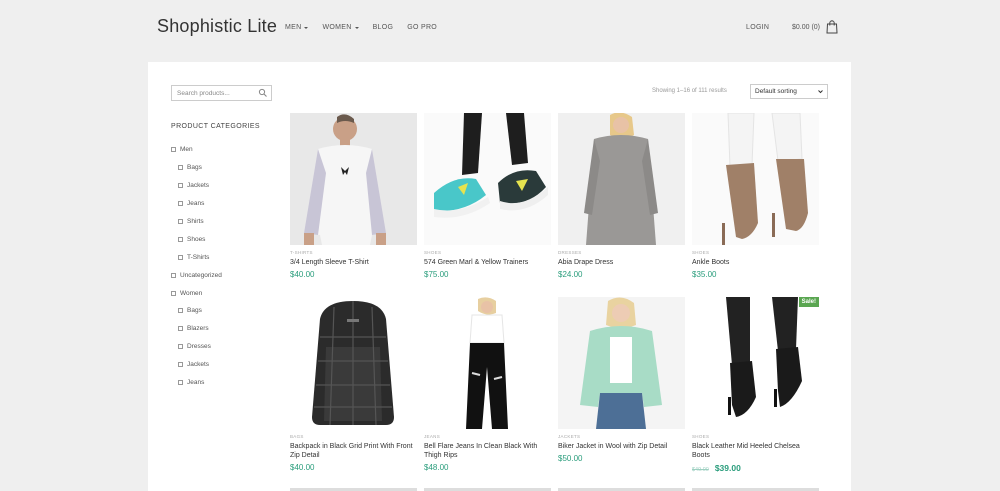 Image resolution: width=1000 pixels, height=491 pixels. Describe the element at coordinates (755, 451) in the screenshot. I see `product-name: Black Leather Mid Heeled Chelsea Boots` at that location.